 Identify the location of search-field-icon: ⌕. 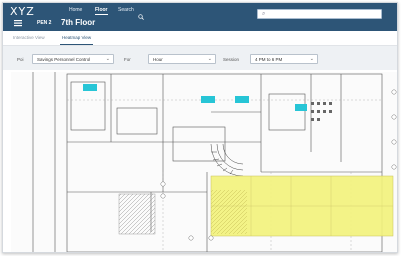
(264, 14).